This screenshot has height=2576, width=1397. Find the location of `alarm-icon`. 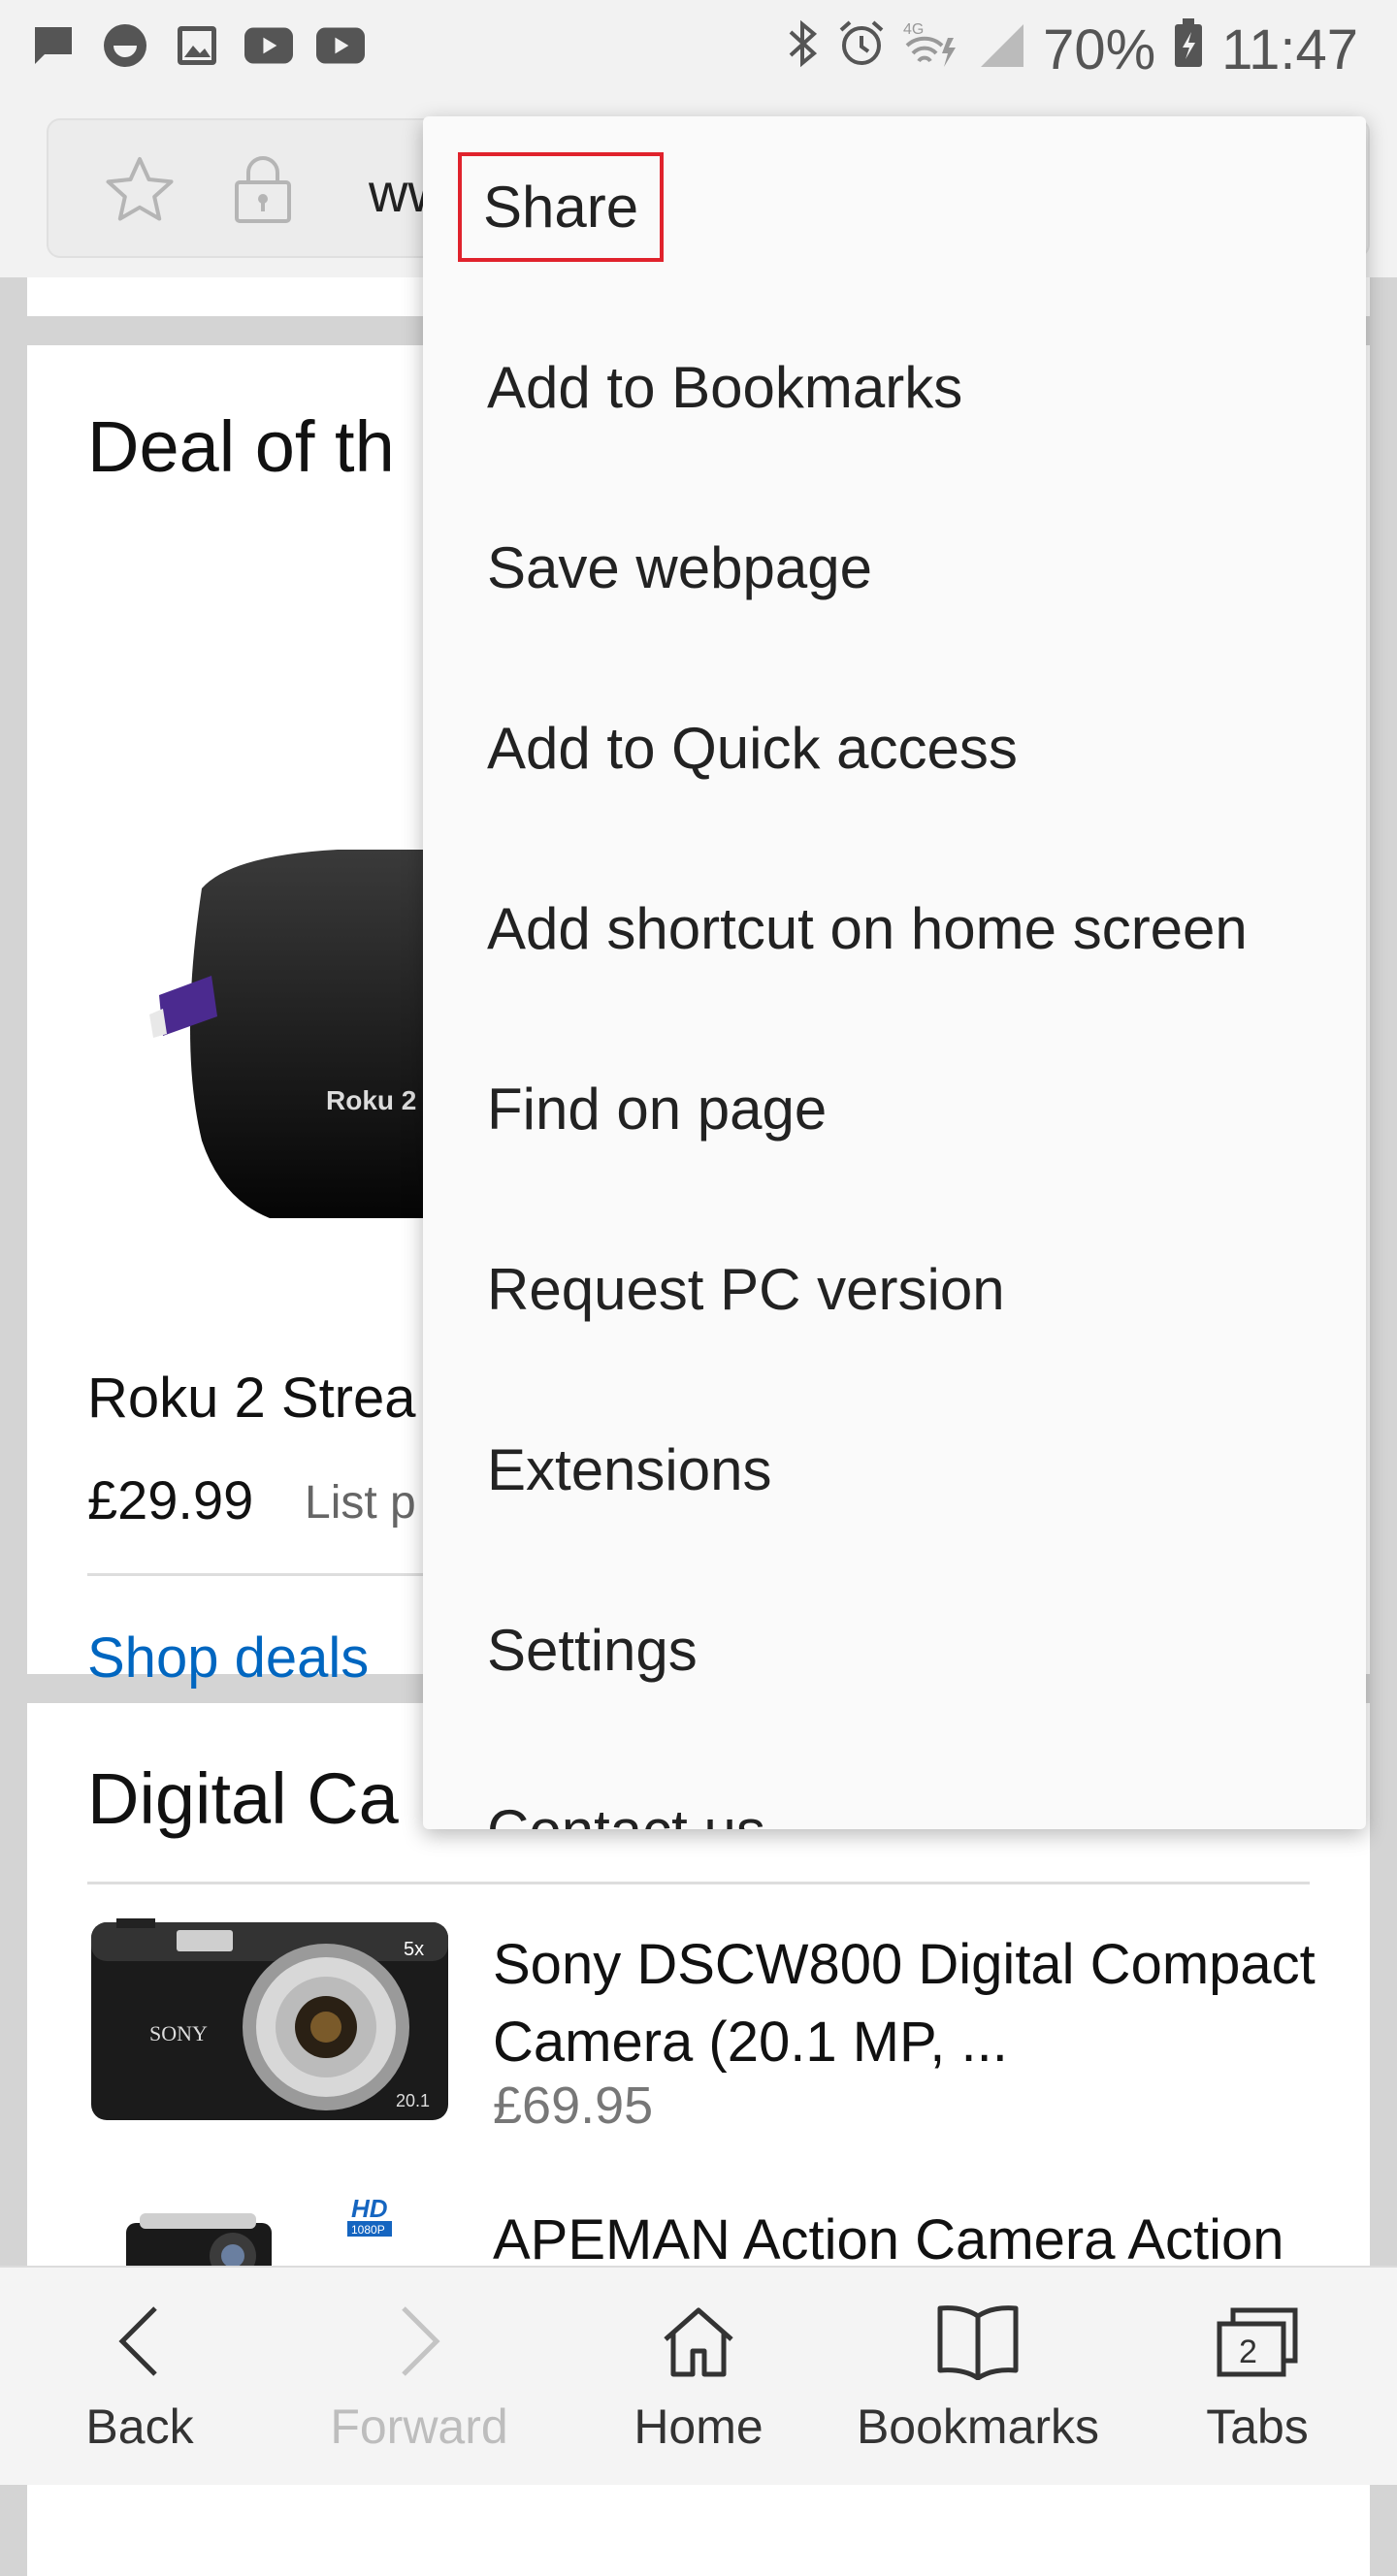

alarm-icon is located at coordinates (861, 49).